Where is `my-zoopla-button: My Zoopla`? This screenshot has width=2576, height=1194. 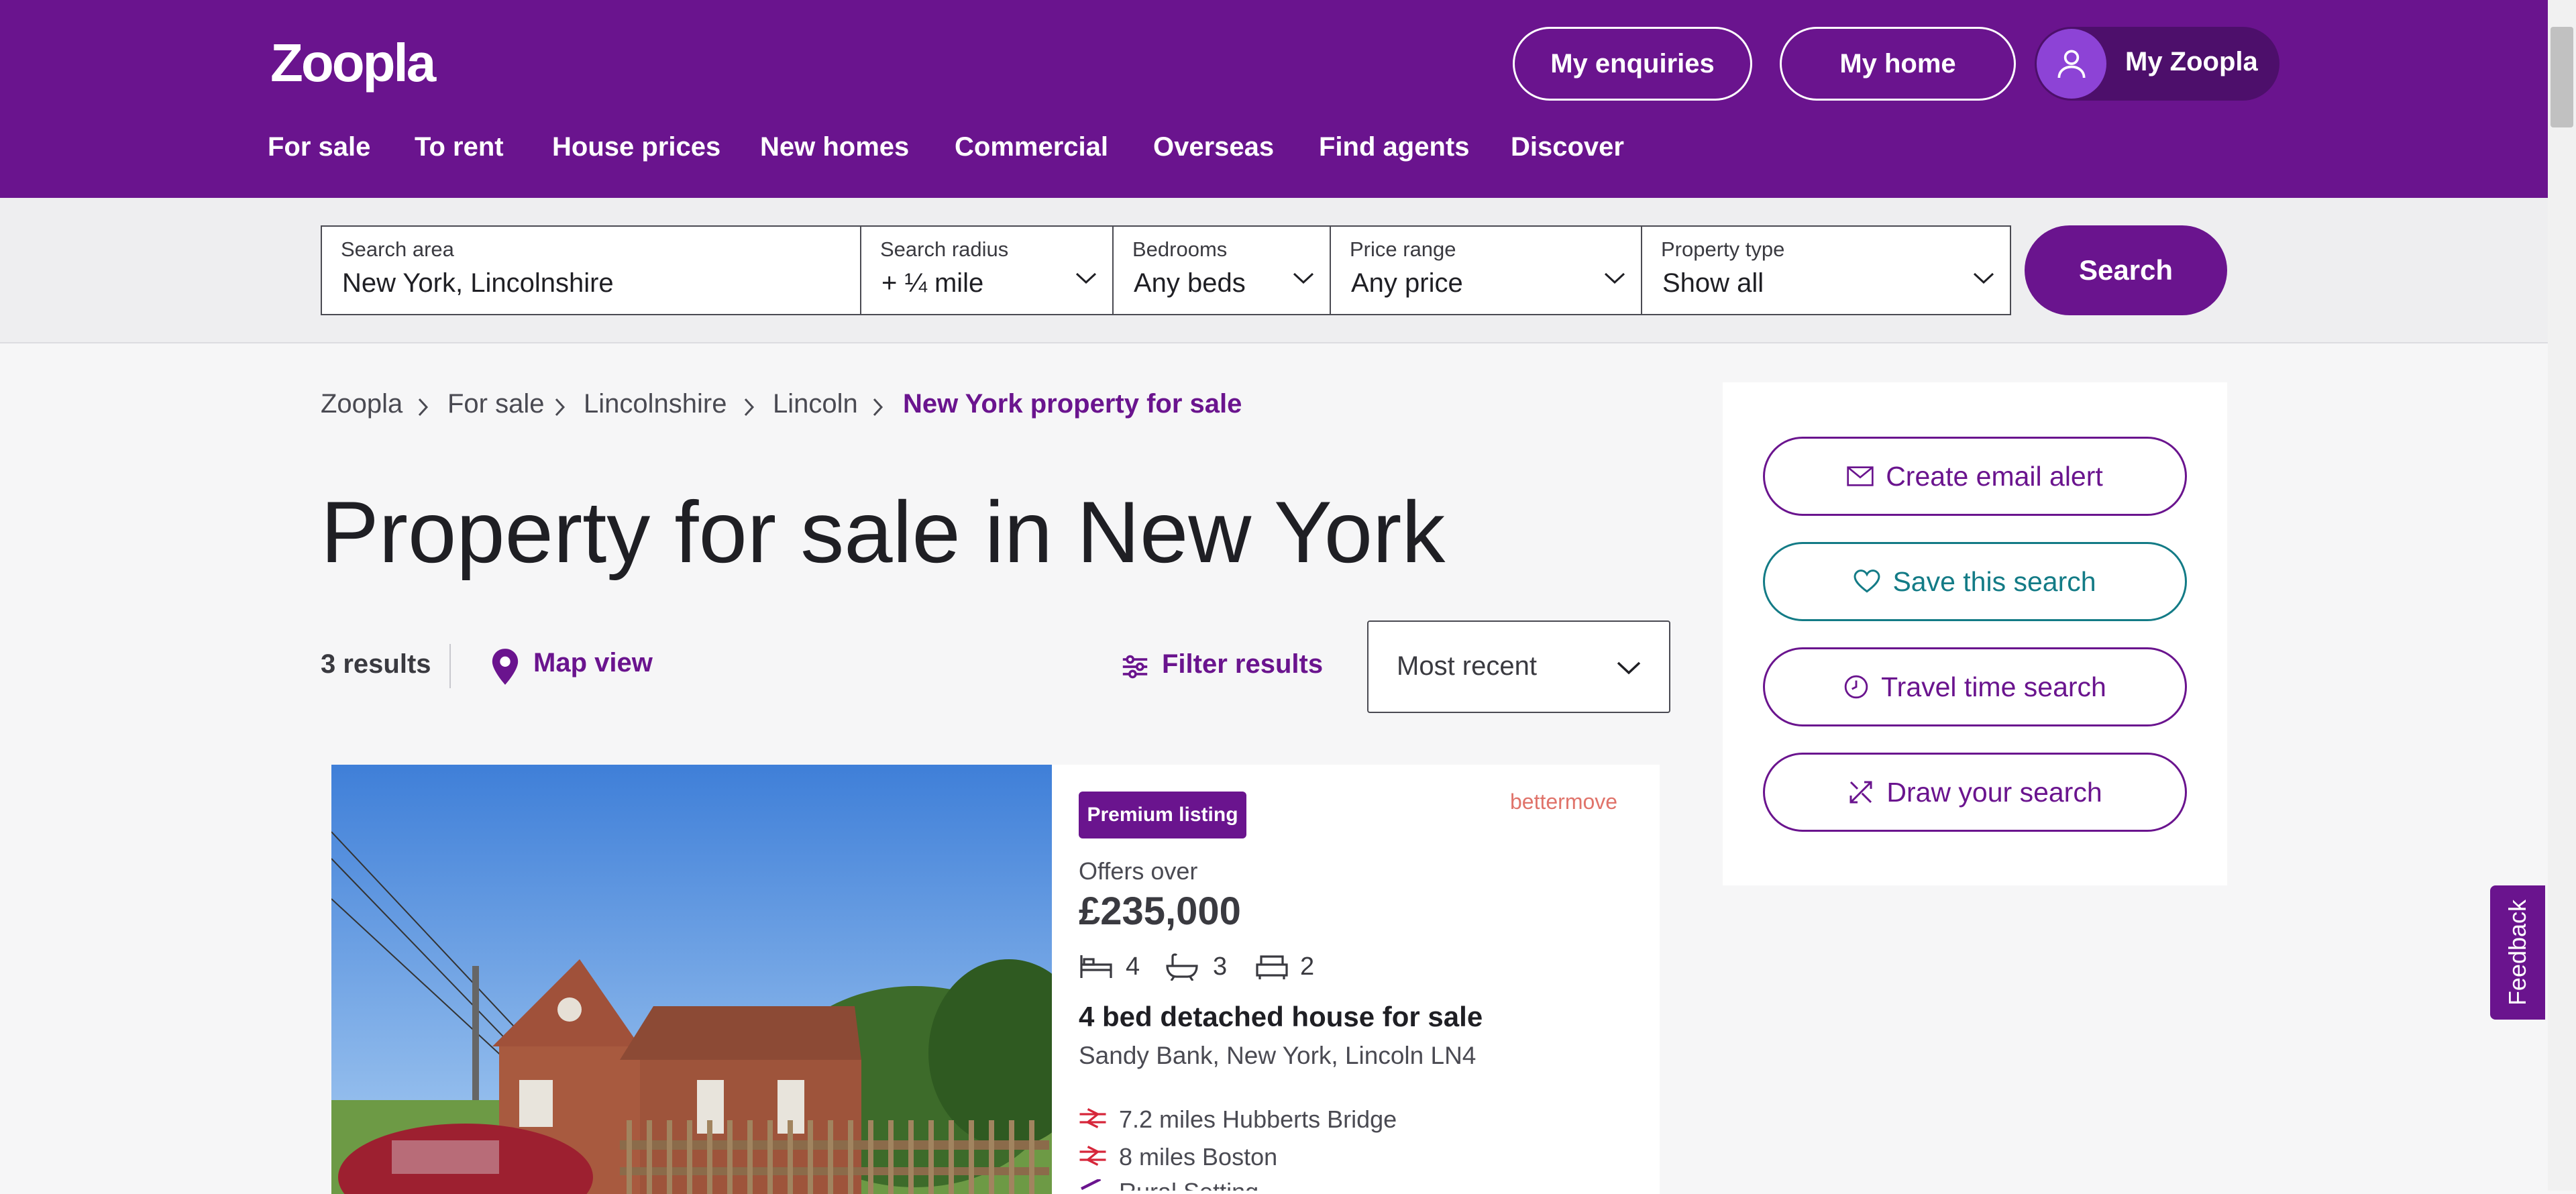 my-zoopla-button: My Zoopla is located at coordinates (2157, 64).